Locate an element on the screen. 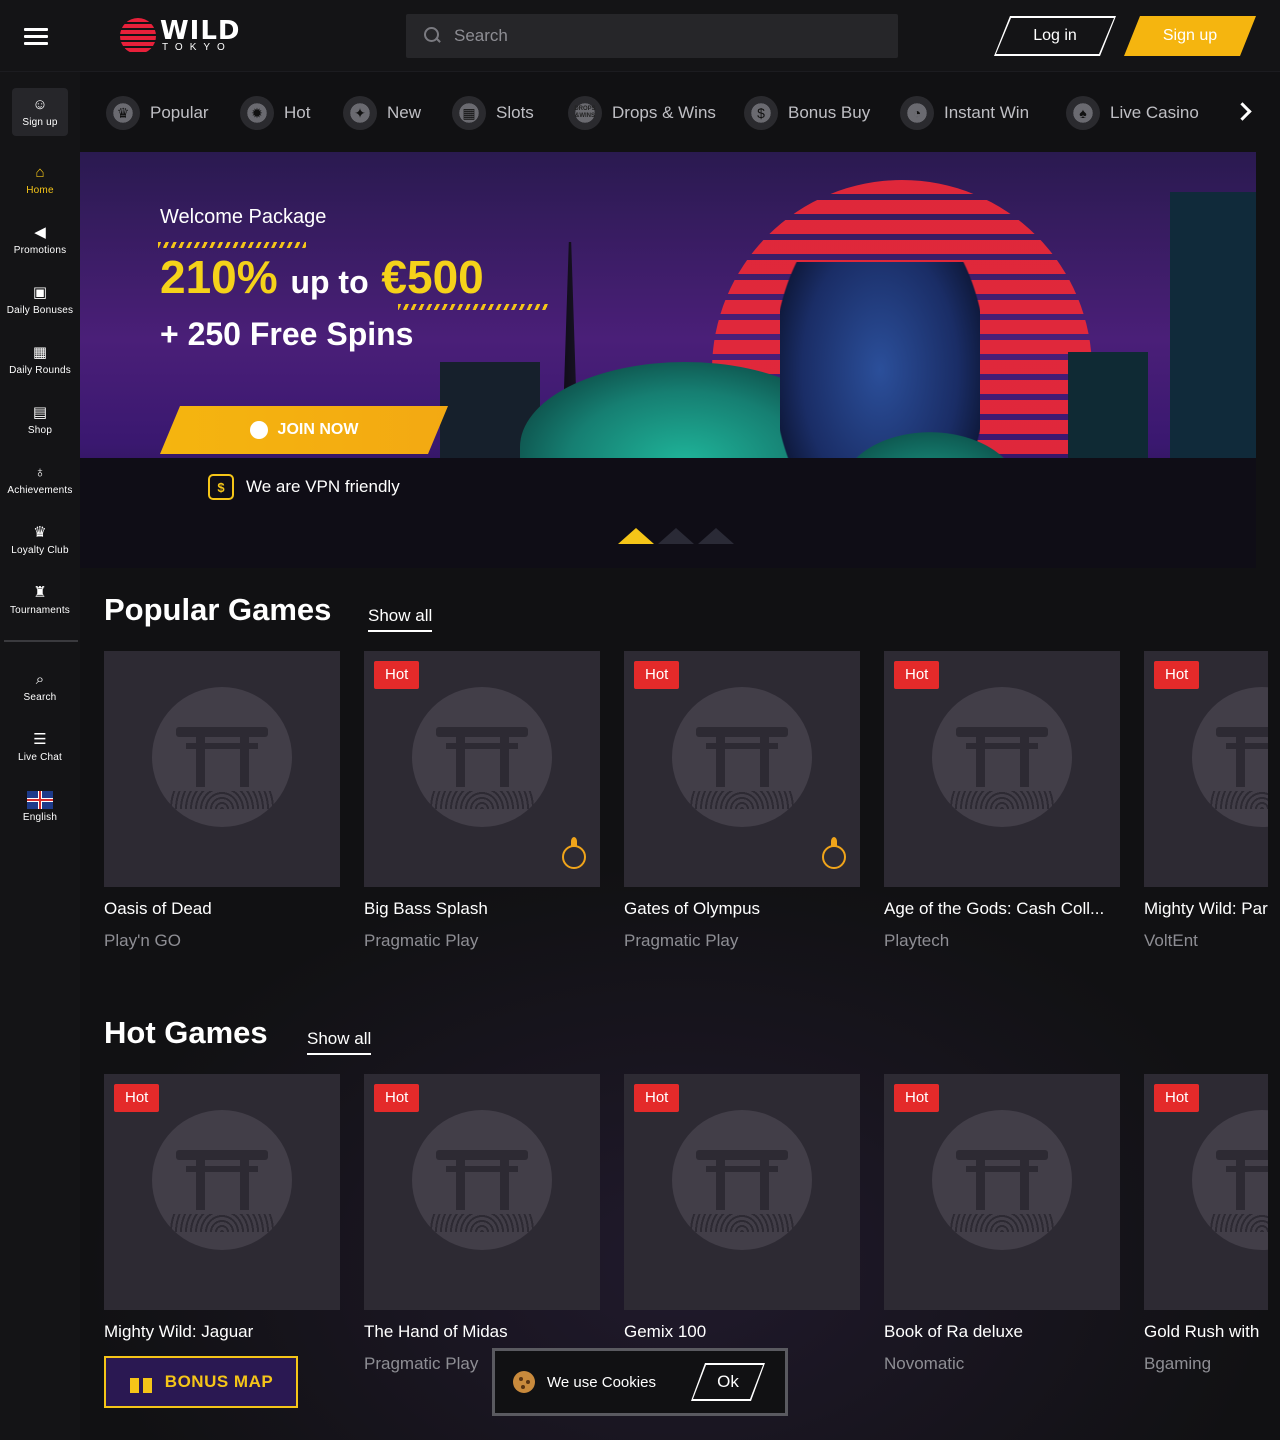 The width and height of the screenshot is (1280, 1440). menu-icon is located at coordinates (36, 37).